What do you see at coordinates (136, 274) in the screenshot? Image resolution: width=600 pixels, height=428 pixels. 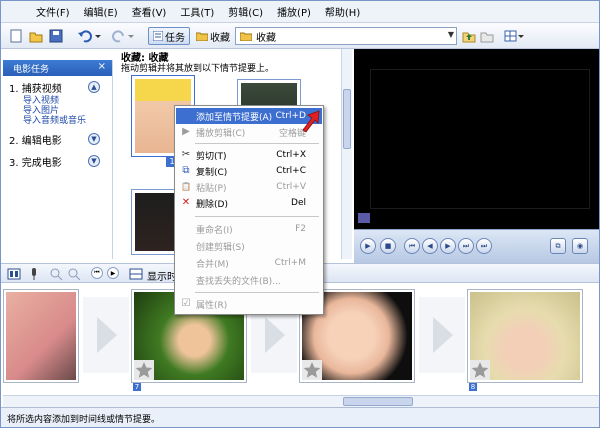 I see `timeline-view-icon` at bounding box center [136, 274].